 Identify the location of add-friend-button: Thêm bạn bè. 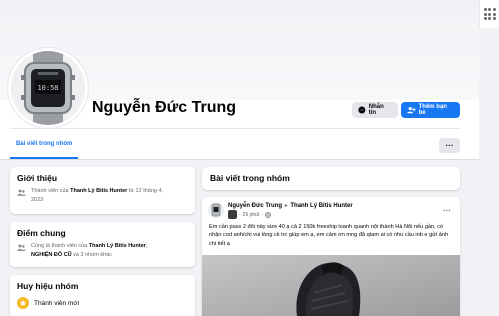
(430, 110).